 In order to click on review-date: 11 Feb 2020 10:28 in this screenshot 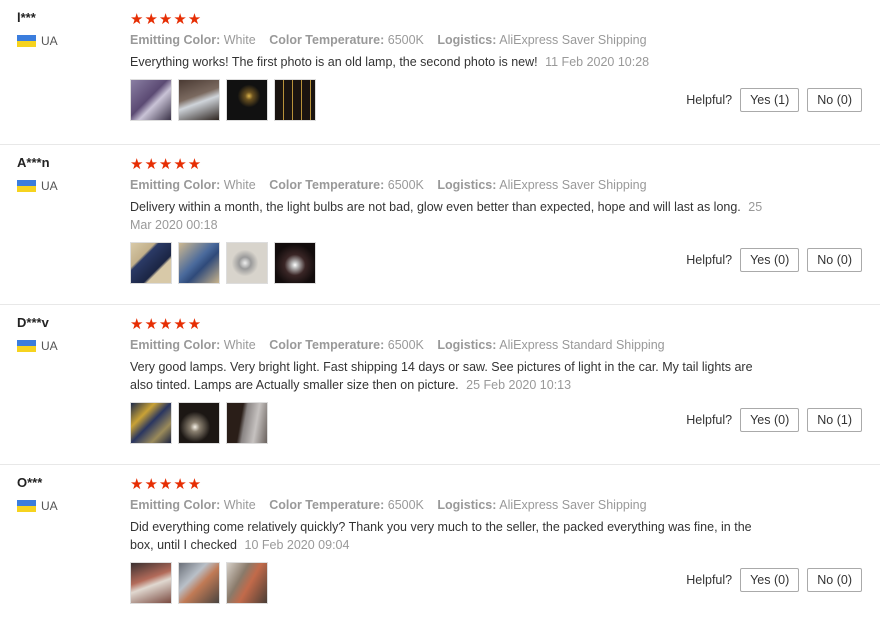, I will do `click(597, 62)`.